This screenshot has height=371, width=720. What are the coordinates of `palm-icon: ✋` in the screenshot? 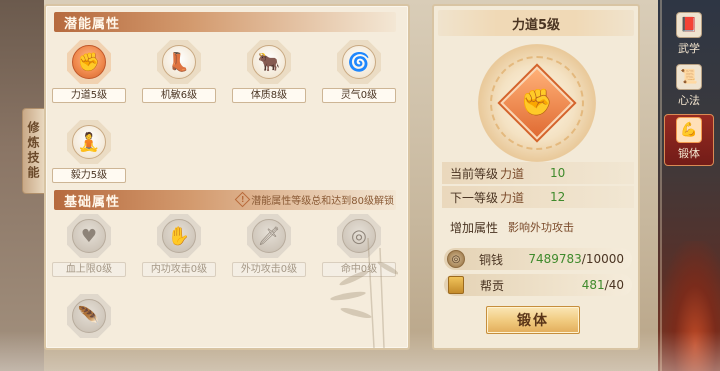 It's located at (179, 236).